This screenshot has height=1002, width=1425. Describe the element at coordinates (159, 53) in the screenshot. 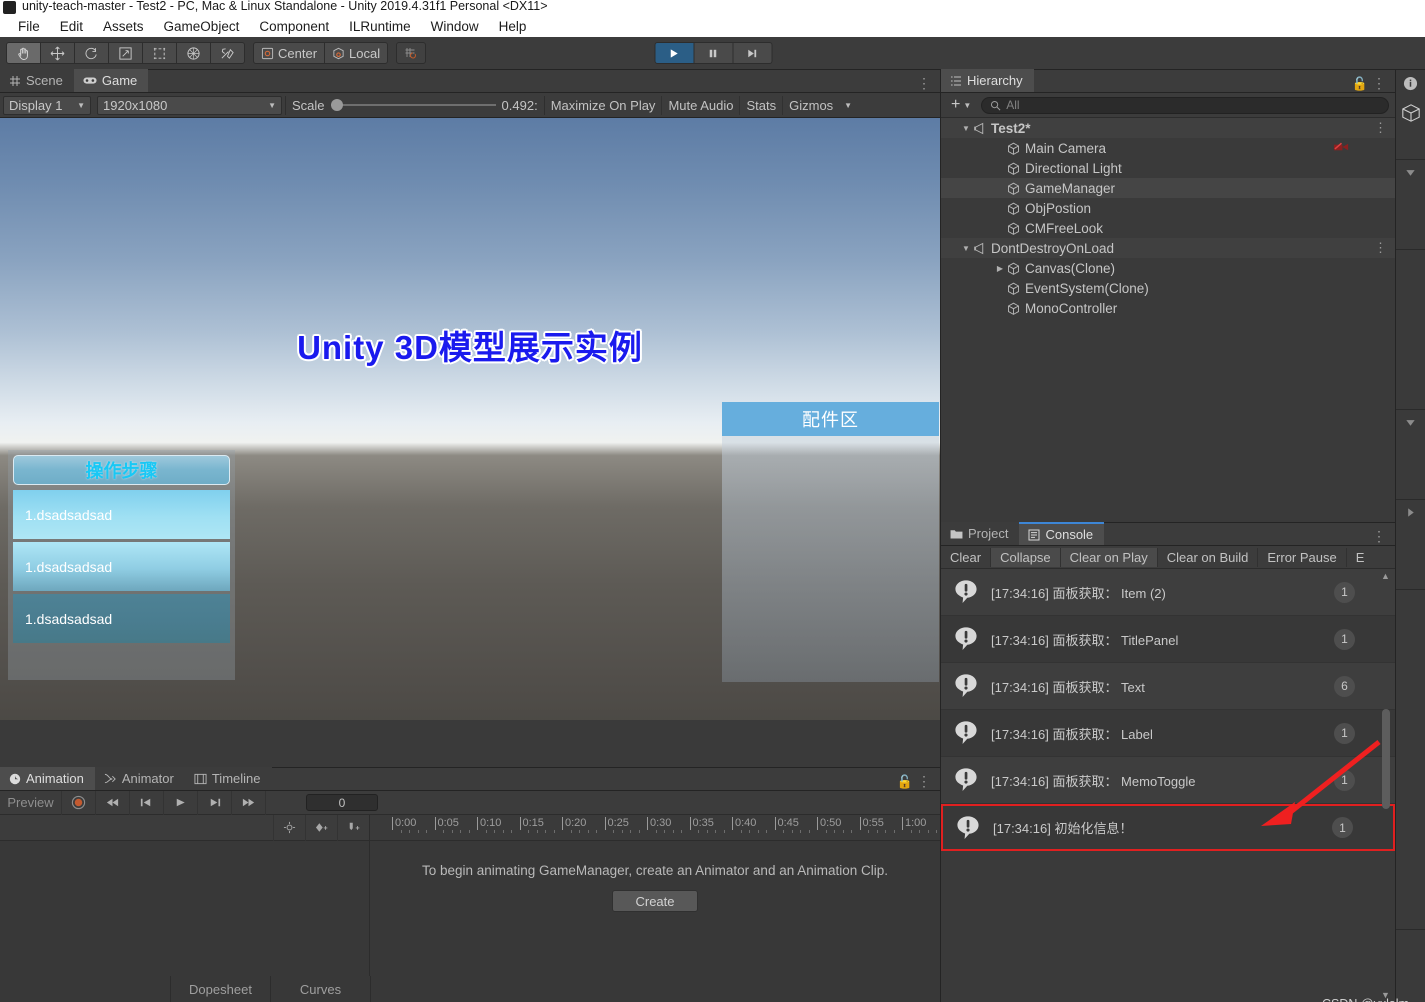

I see `rect-tool-icon` at that location.